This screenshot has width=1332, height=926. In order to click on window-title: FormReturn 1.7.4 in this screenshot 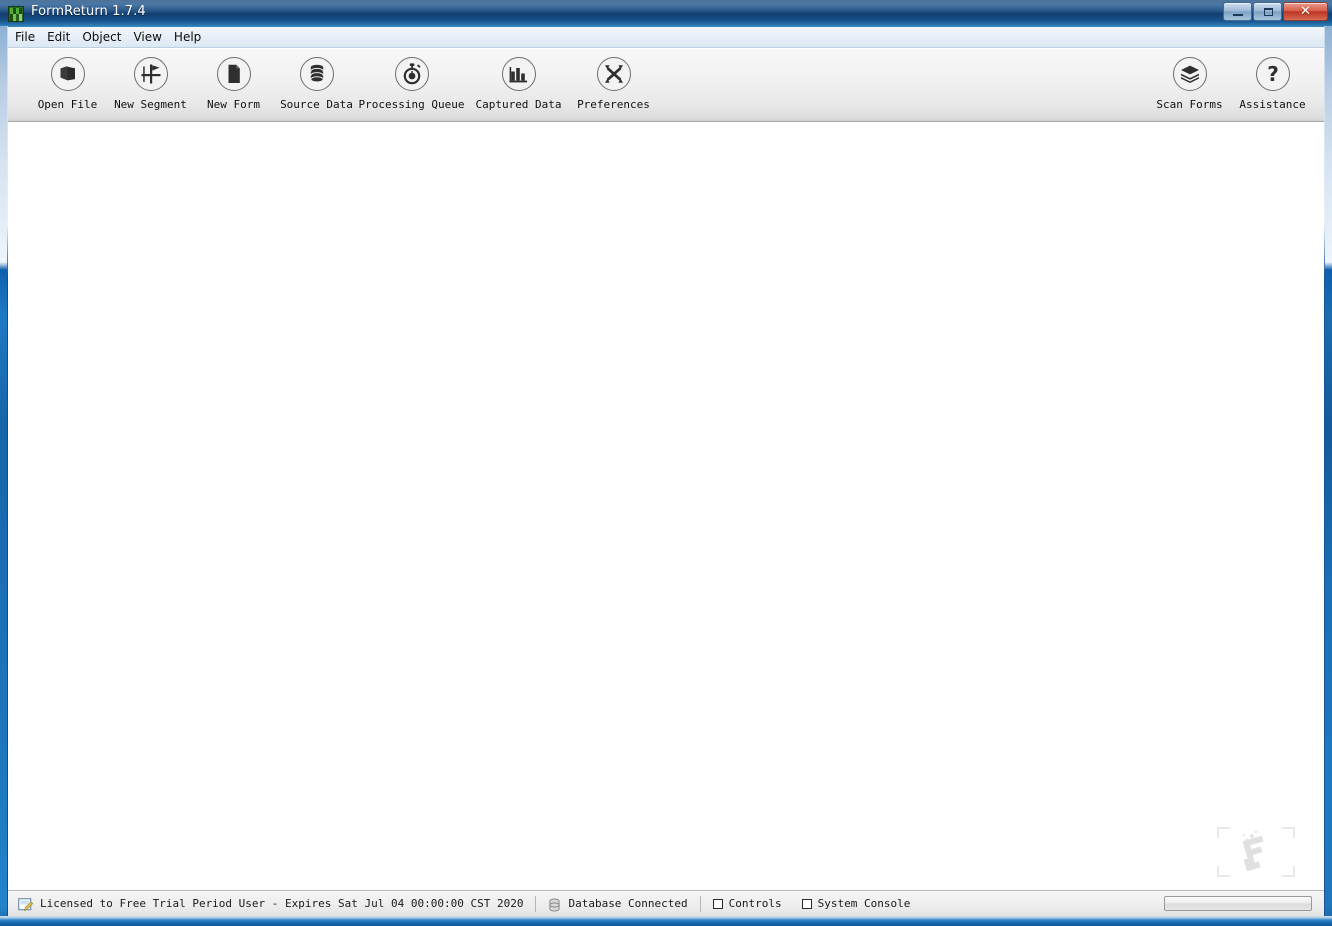, I will do `click(88, 11)`.